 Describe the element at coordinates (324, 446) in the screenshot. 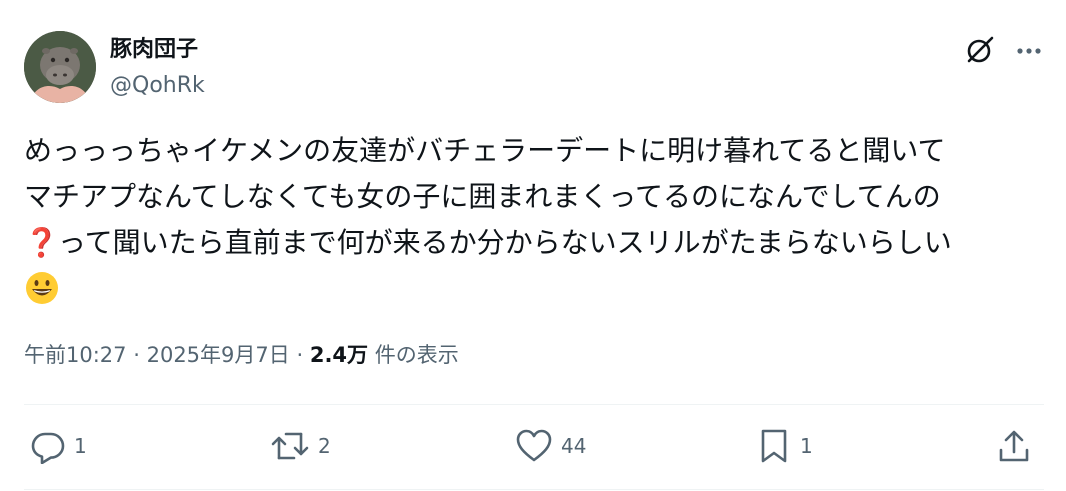

I see `retweet-count: 2` at that location.